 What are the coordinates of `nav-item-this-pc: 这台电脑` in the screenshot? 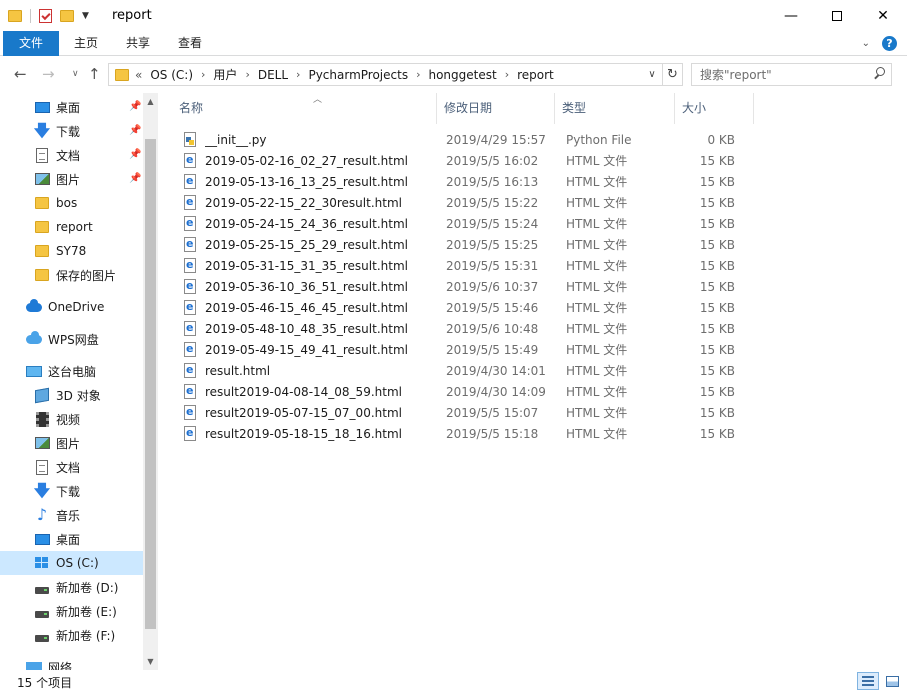 It's located at (71, 371).